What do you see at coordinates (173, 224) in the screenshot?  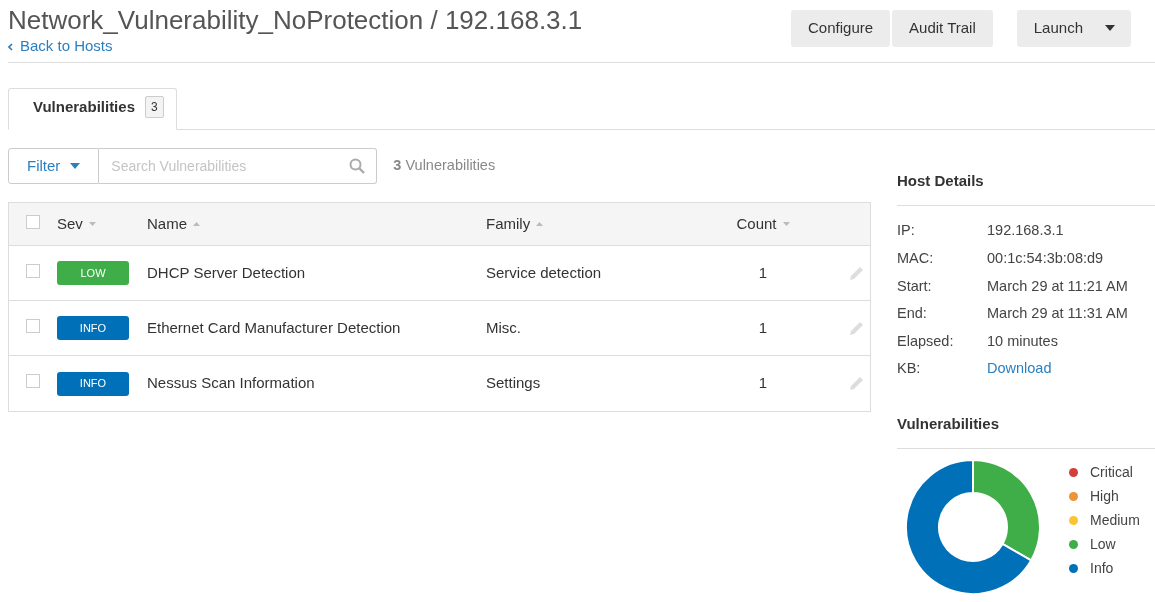 I see `column-header: Name` at bounding box center [173, 224].